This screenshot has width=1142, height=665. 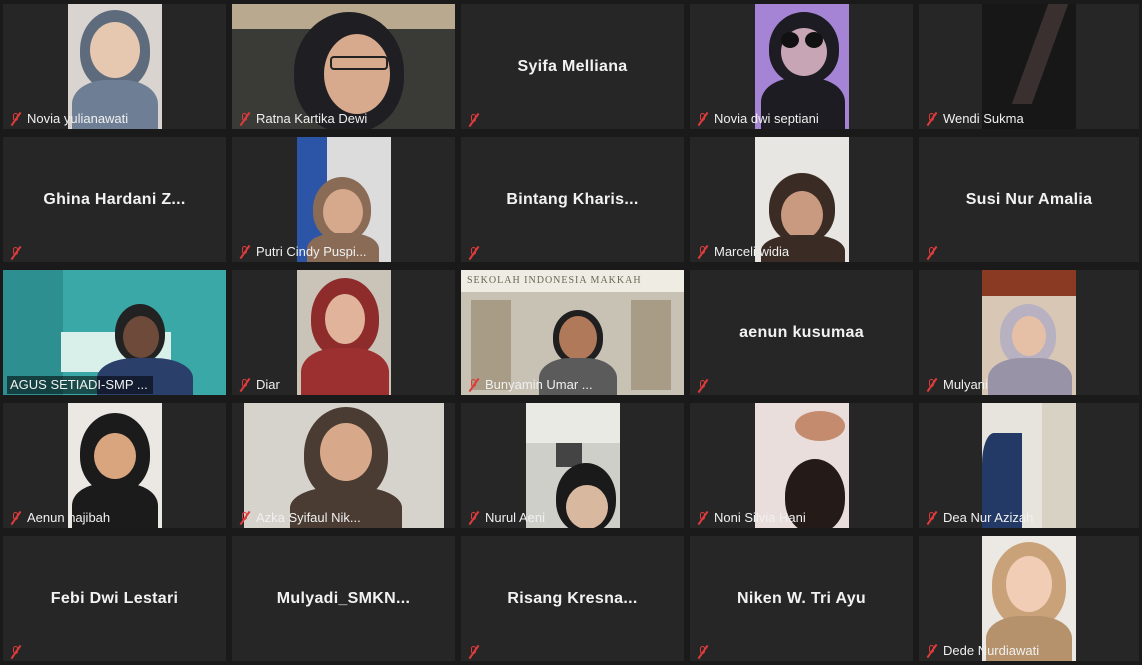 I want to click on participant-name-label: Nurul Aeni, so click(x=507, y=518).